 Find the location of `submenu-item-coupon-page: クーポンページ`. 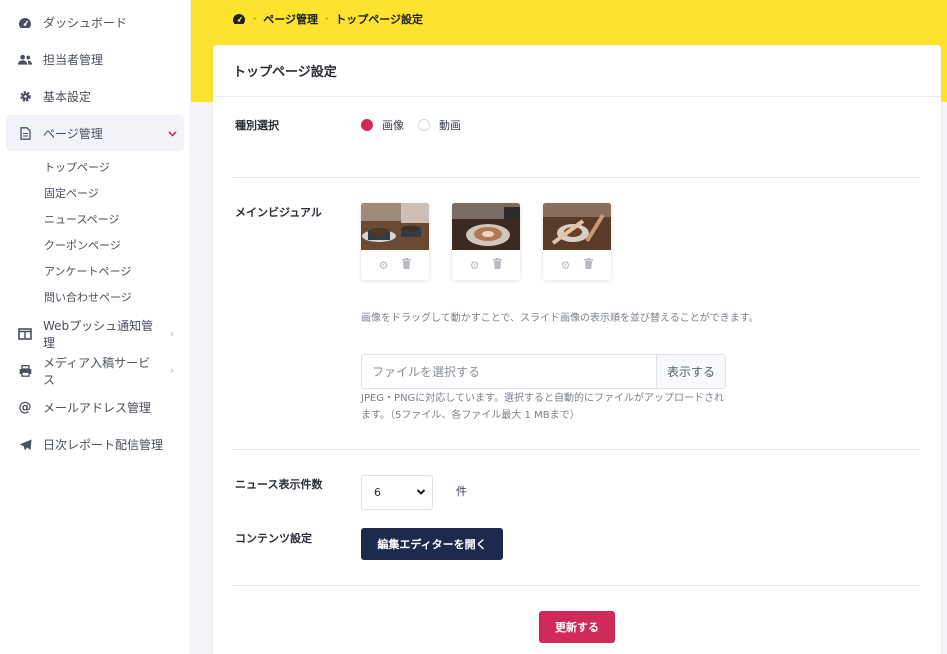

submenu-item-coupon-page: クーポンページ is located at coordinates (95, 246).